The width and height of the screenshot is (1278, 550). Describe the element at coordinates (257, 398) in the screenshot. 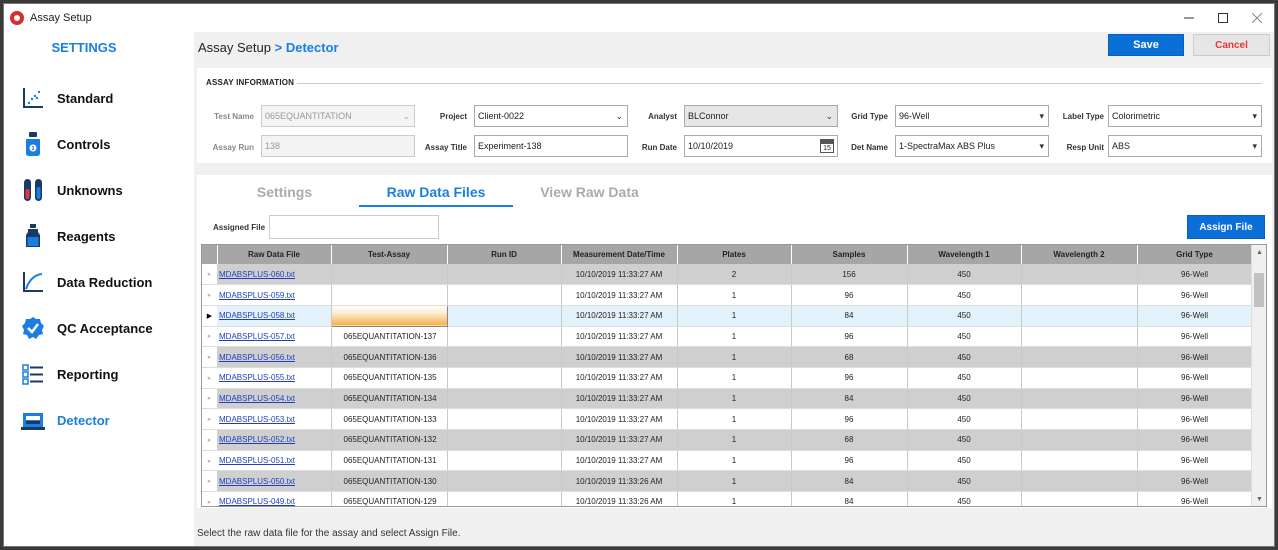

I see `raw-data-file-link: MDABSPLUS-054.txt` at that location.